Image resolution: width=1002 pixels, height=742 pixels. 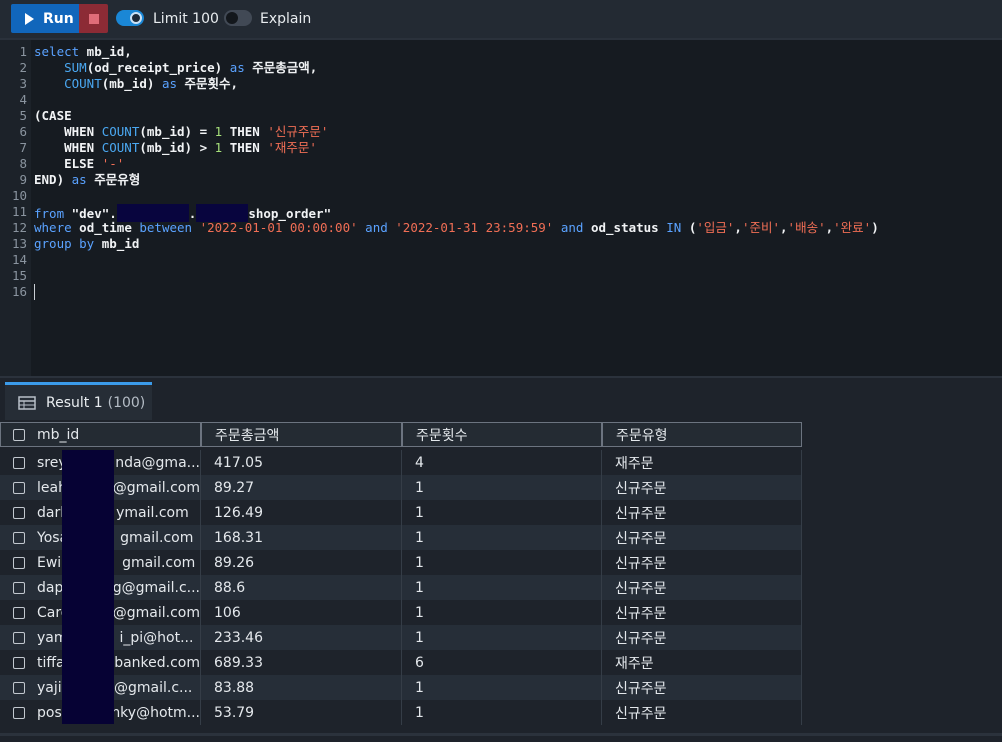 I want to click on line-number: 8, so click(x=23, y=163).